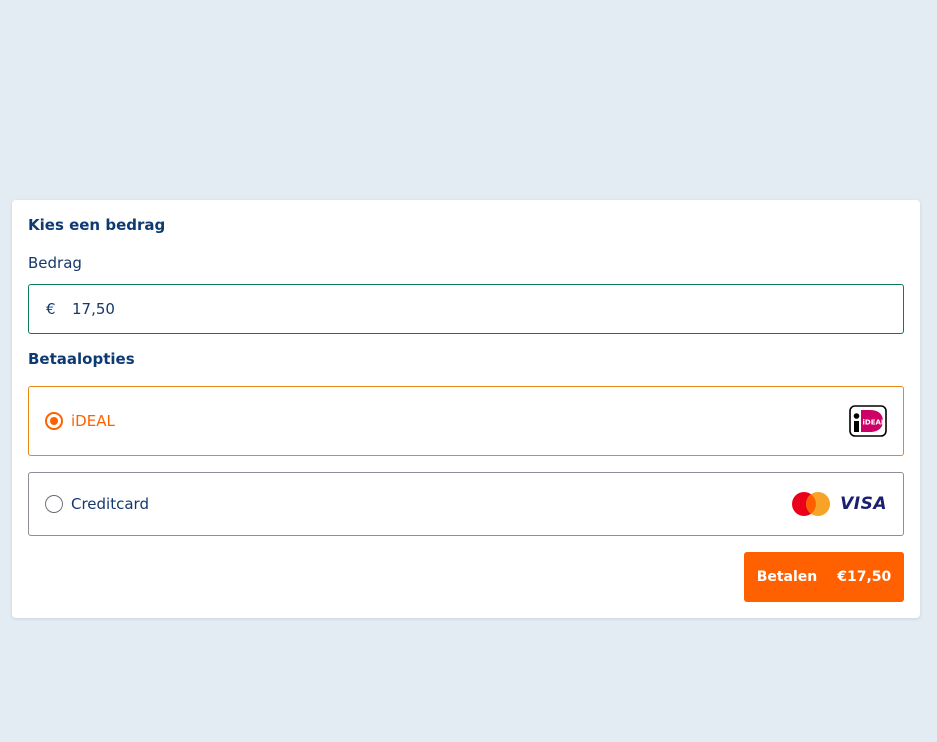  Describe the element at coordinates (97, 225) in the screenshot. I see `amount-section-title: Kies een bedrag` at that location.